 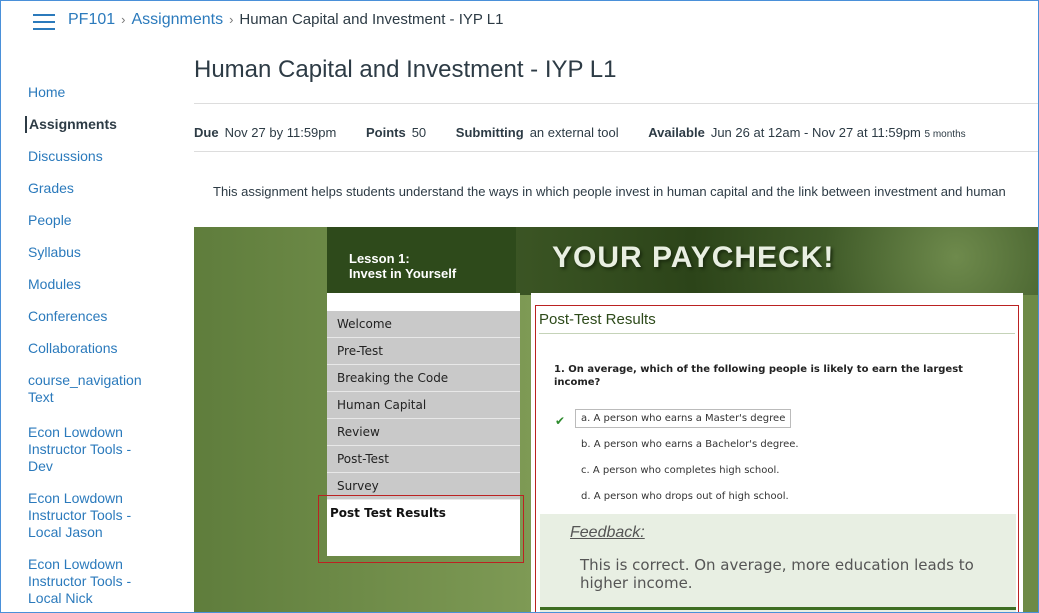 I want to click on points-value: 50, so click(x=419, y=132).